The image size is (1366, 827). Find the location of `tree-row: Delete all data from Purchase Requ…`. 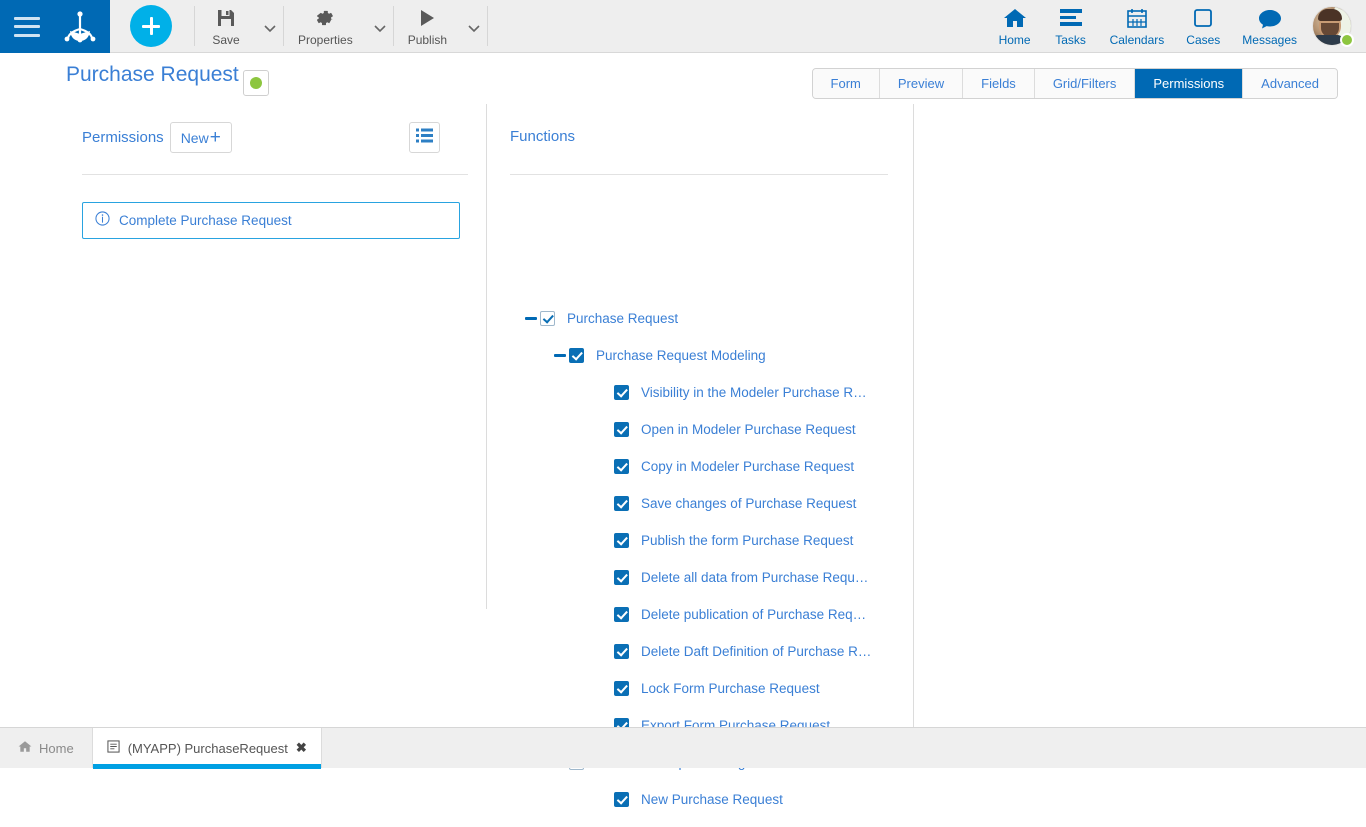

tree-row: Delete all data from Purchase Requ… is located at coordinates (699, 577).